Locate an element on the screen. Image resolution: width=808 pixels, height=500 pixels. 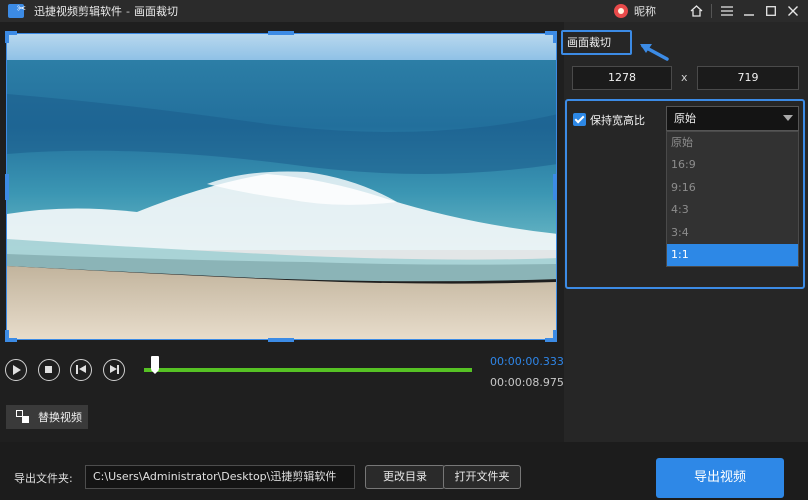
crop-handle-bottom is located at coordinates (281, 340).